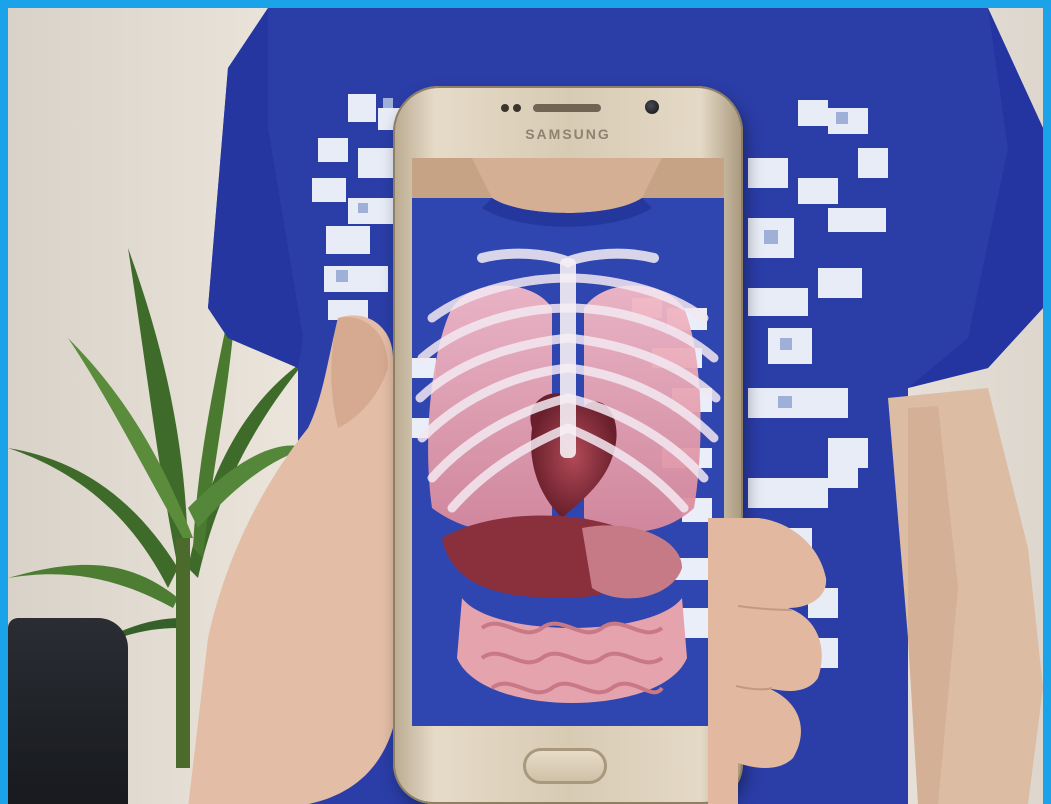  I want to click on front-camera-icon, so click(652, 107).